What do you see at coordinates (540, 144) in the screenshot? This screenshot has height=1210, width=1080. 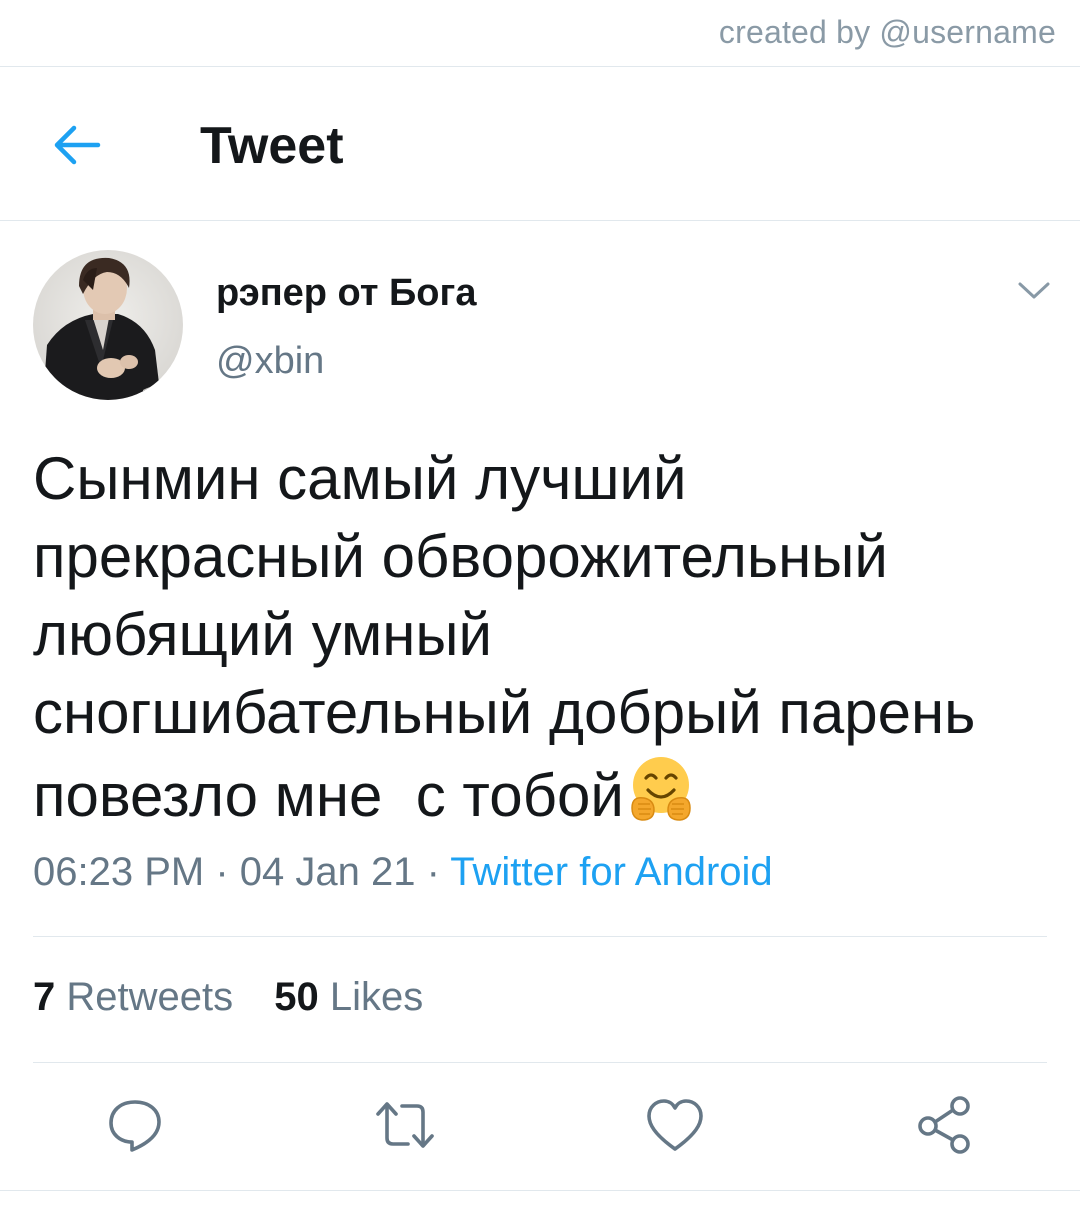 I see `header-bar: Tweet` at bounding box center [540, 144].